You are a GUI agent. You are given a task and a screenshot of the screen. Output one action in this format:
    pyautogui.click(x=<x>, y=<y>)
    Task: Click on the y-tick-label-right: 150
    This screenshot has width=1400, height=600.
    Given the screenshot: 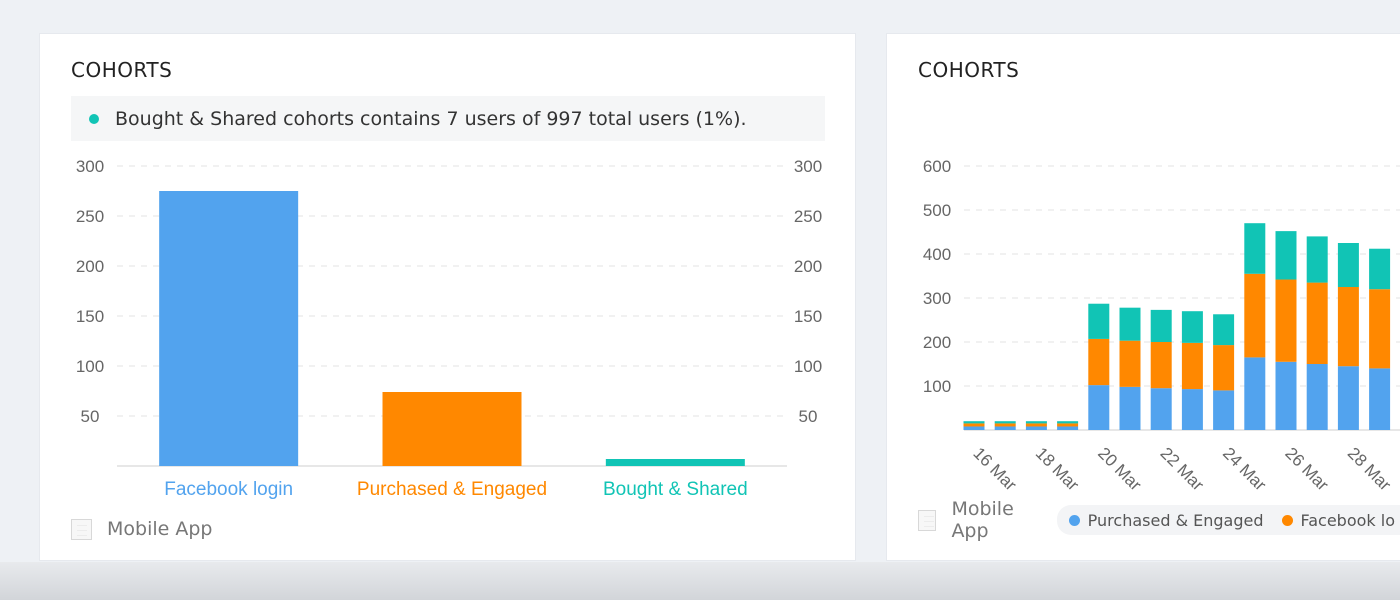 What is the action you would take?
    pyautogui.click(x=808, y=316)
    